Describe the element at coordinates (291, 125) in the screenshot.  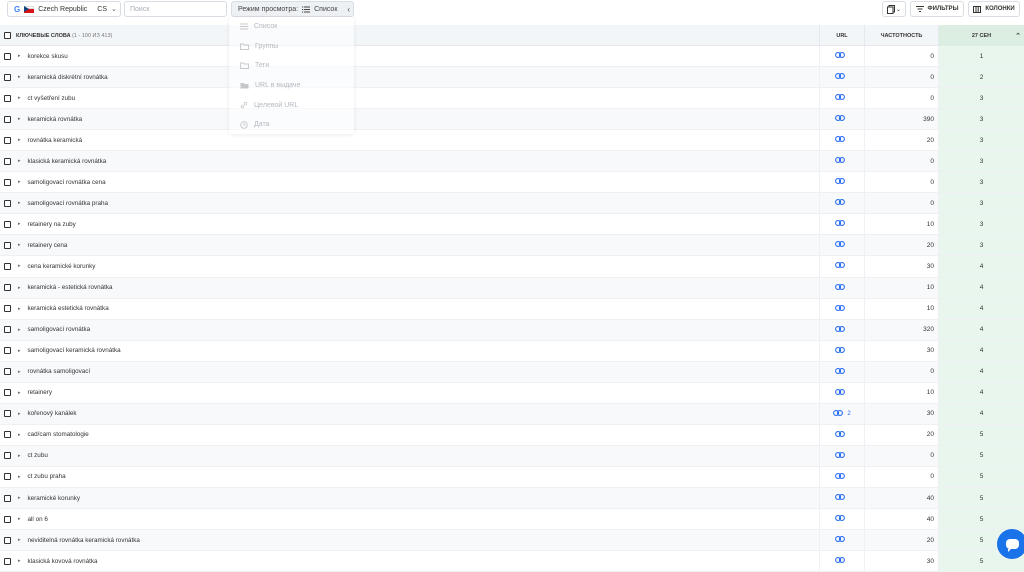
I see `view-menu-item-date: Дата` at that location.